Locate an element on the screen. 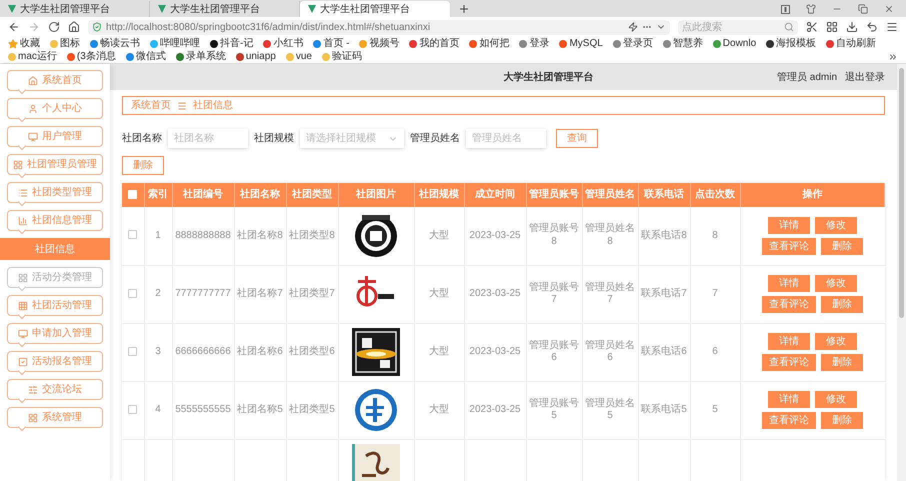 The width and height of the screenshot is (906, 481). bookmark: 海报模板 is located at coordinates (791, 43).